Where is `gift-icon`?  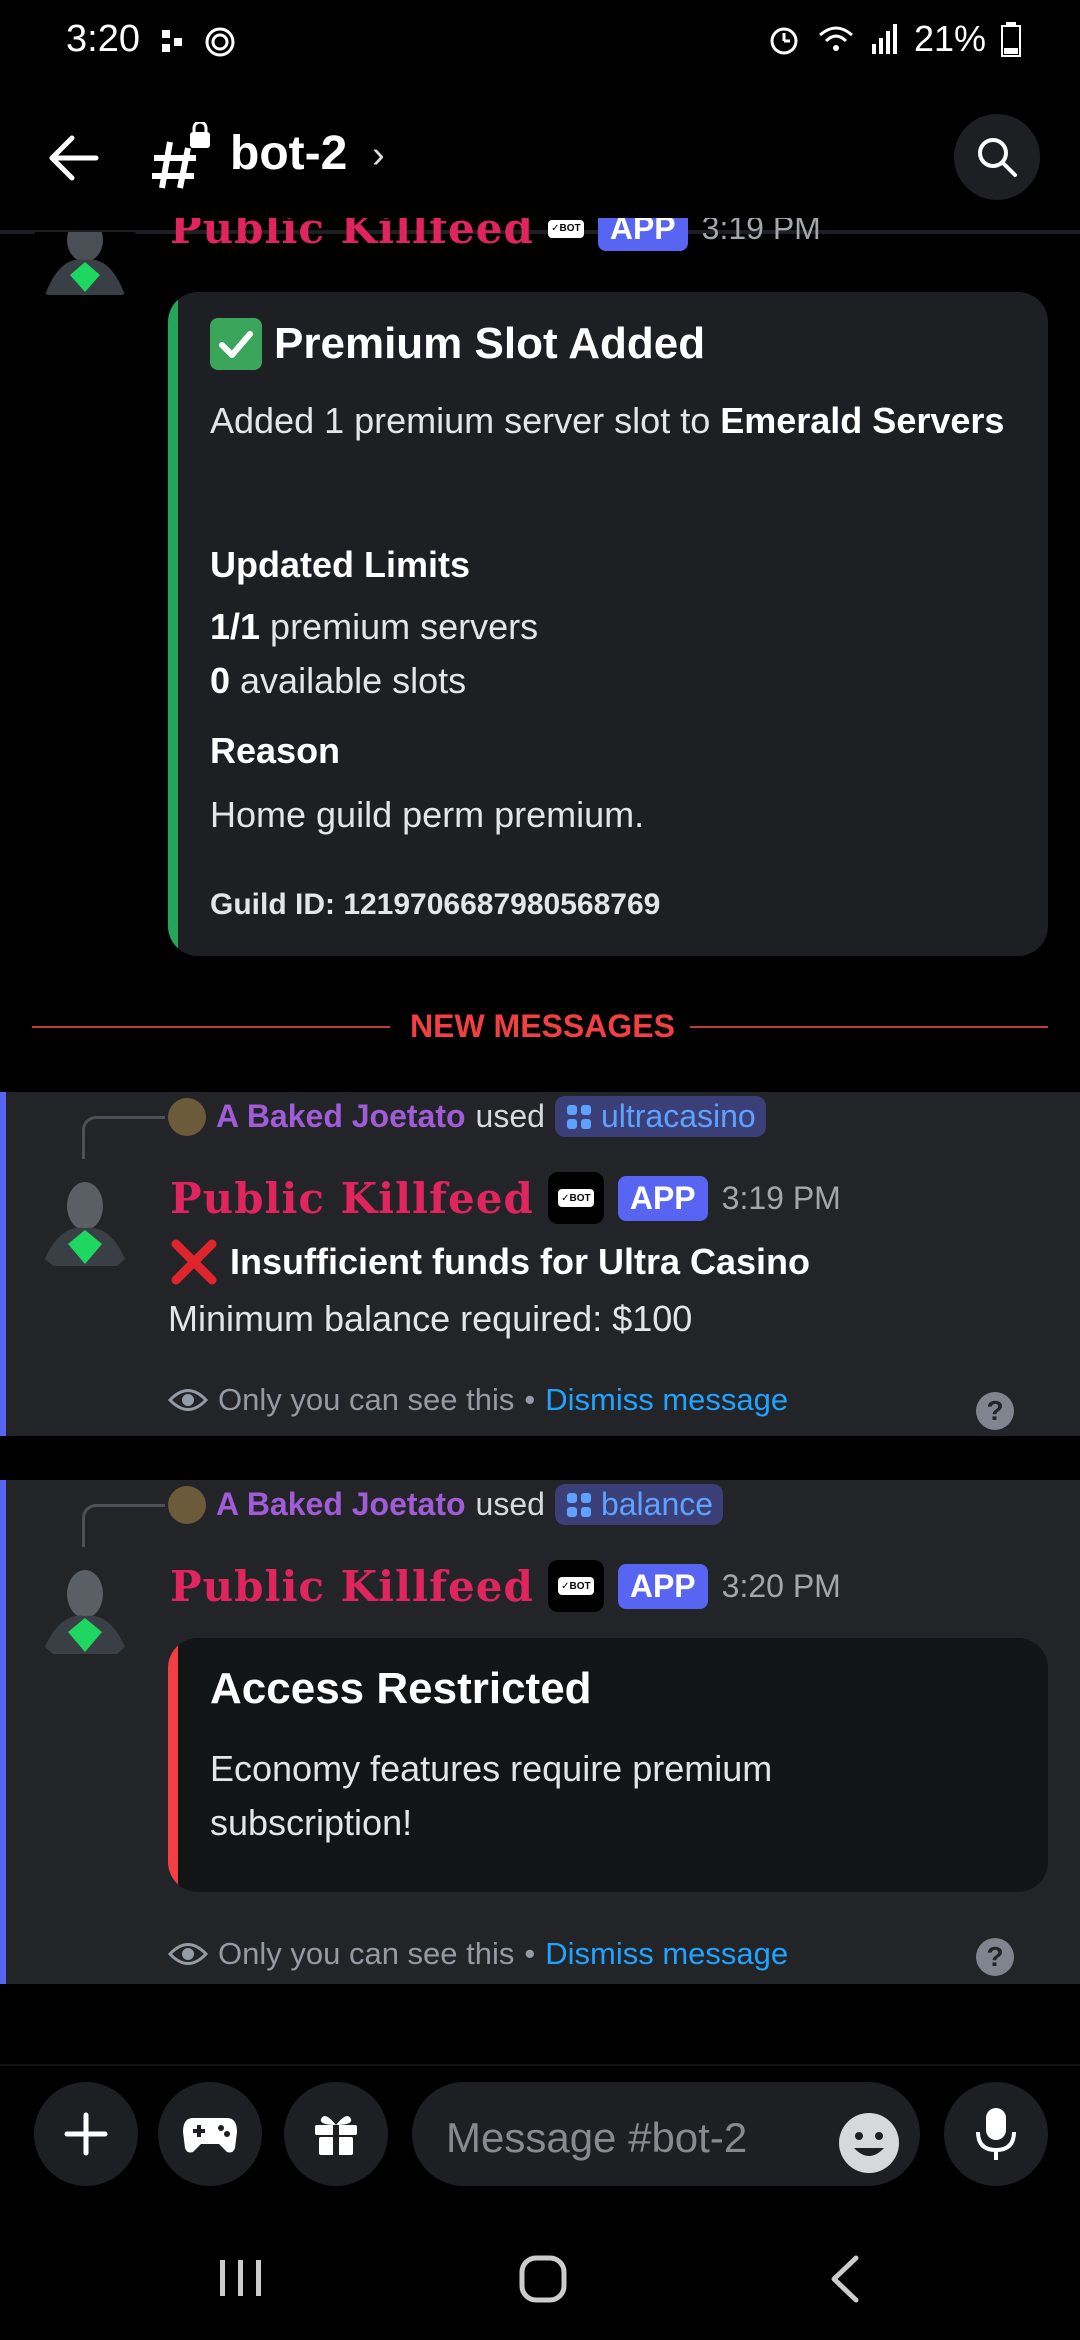 gift-icon is located at coordinates (336, 2135).